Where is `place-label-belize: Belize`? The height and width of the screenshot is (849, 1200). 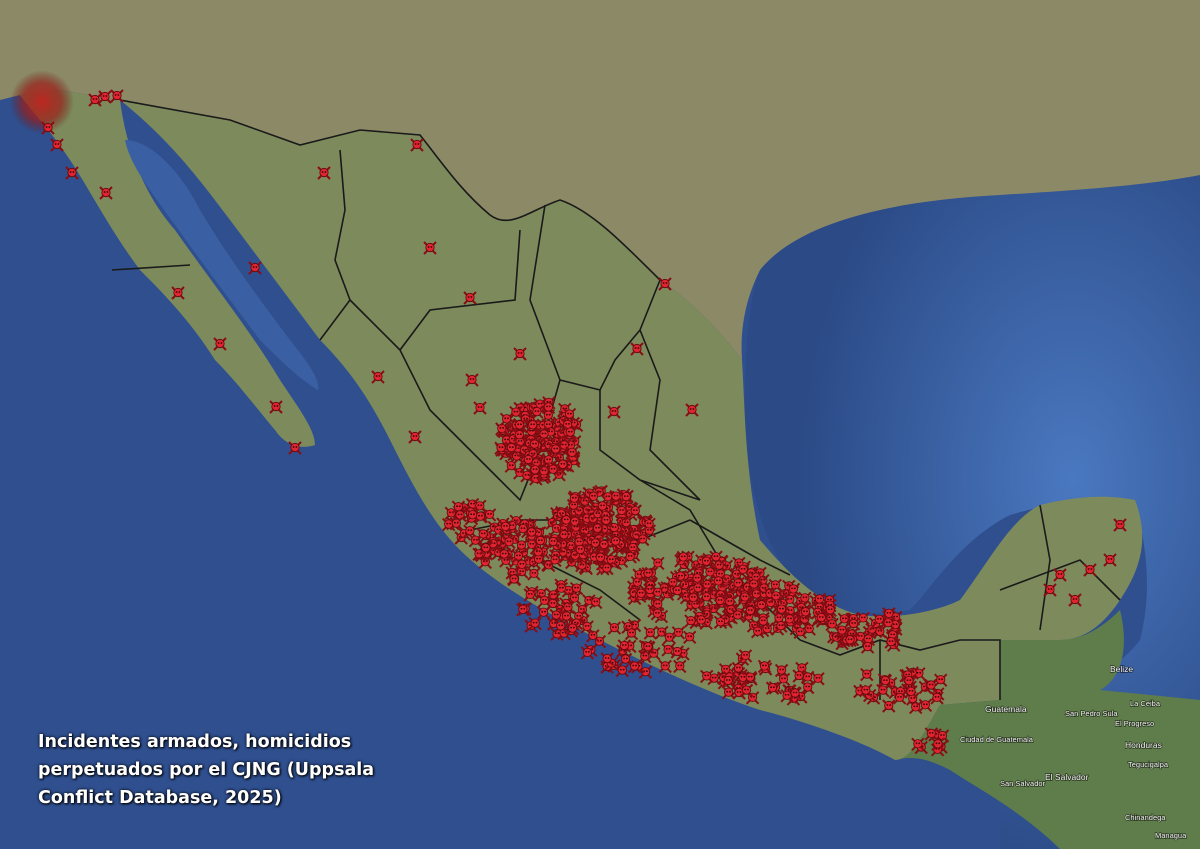 place-label-belize: Belize is located at coordinates (1121, 669).